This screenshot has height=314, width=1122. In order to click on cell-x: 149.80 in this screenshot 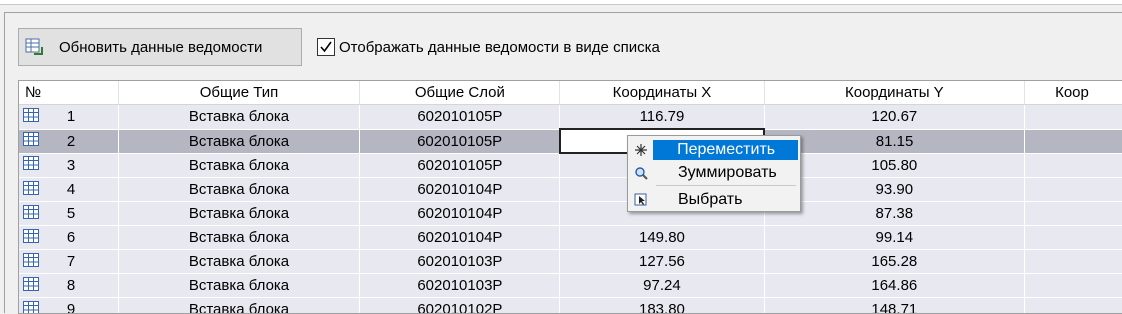, I will do `click(662, 238)`.